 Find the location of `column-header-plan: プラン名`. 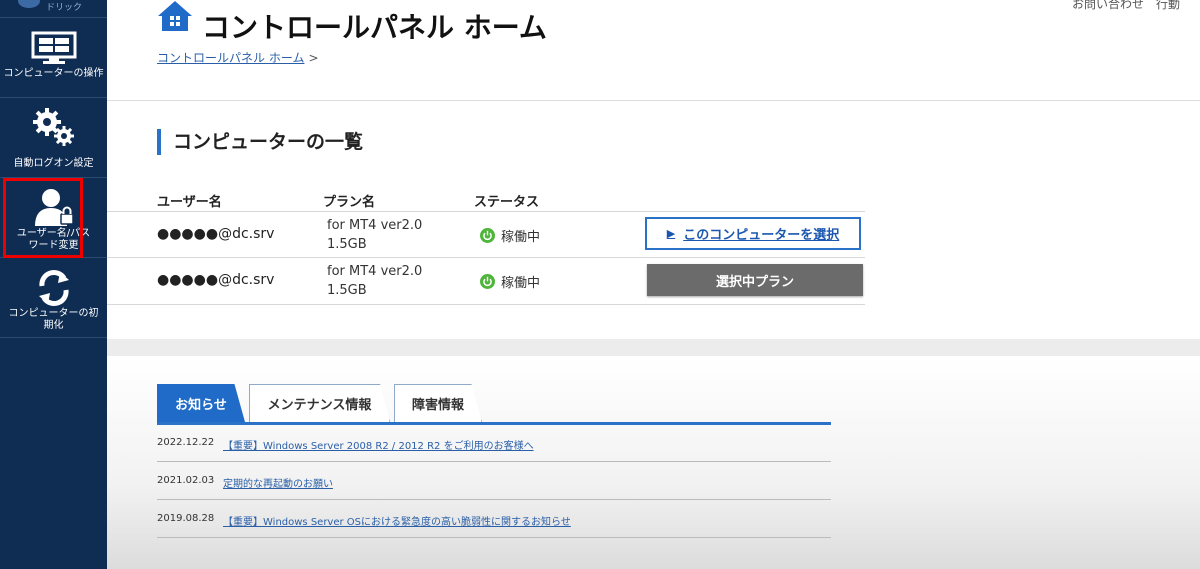

column-header-plan: プラン名 is located at coordinates (349, 202).